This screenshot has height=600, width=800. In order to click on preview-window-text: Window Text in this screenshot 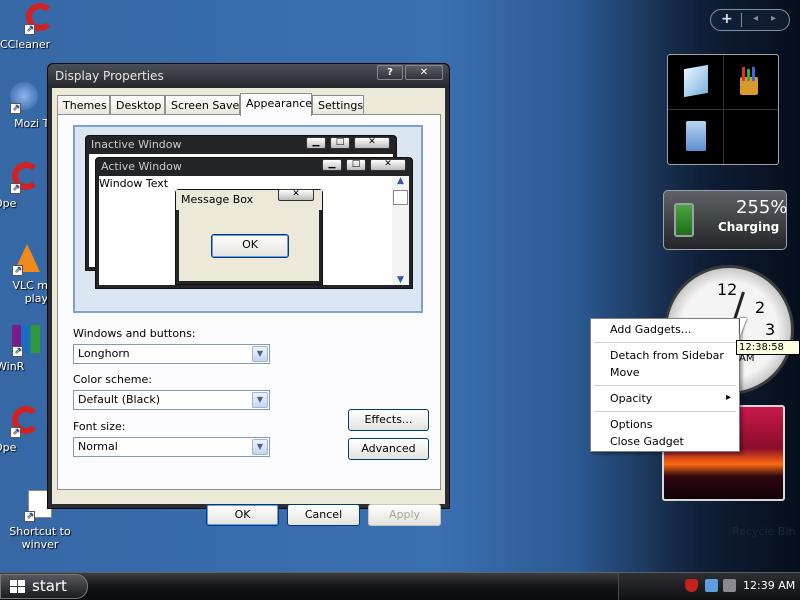, I will do `click(134, 183)`.